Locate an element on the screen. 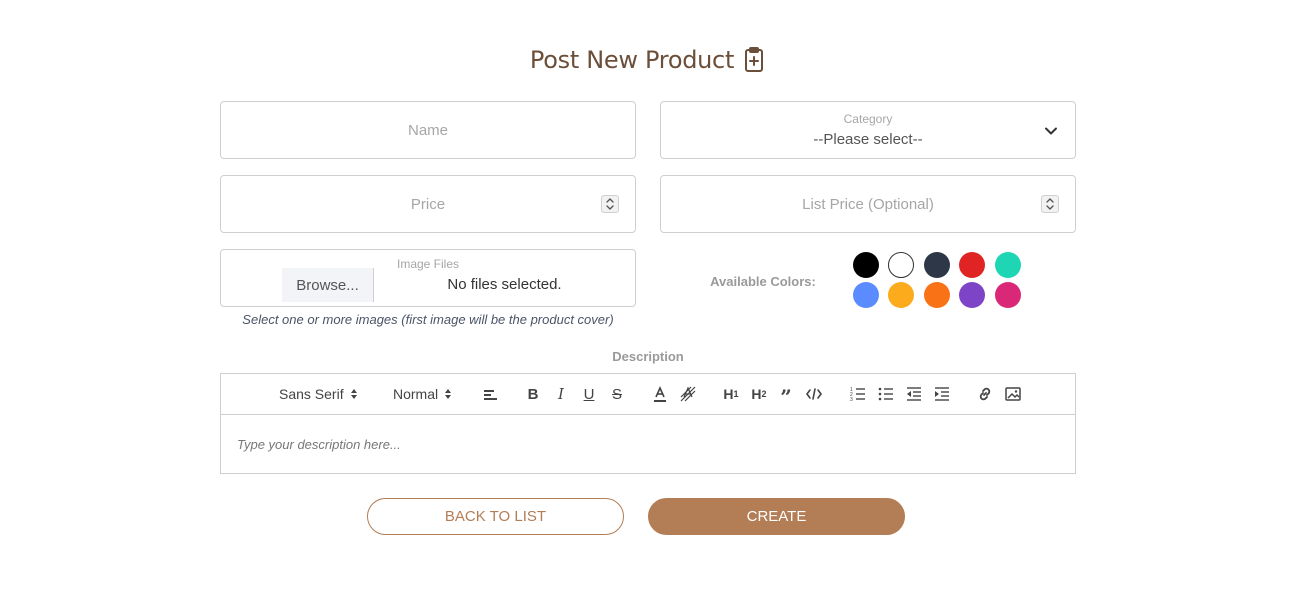  list-price-placeholder: List Price (Optional) is located at coordinates (868, 204).